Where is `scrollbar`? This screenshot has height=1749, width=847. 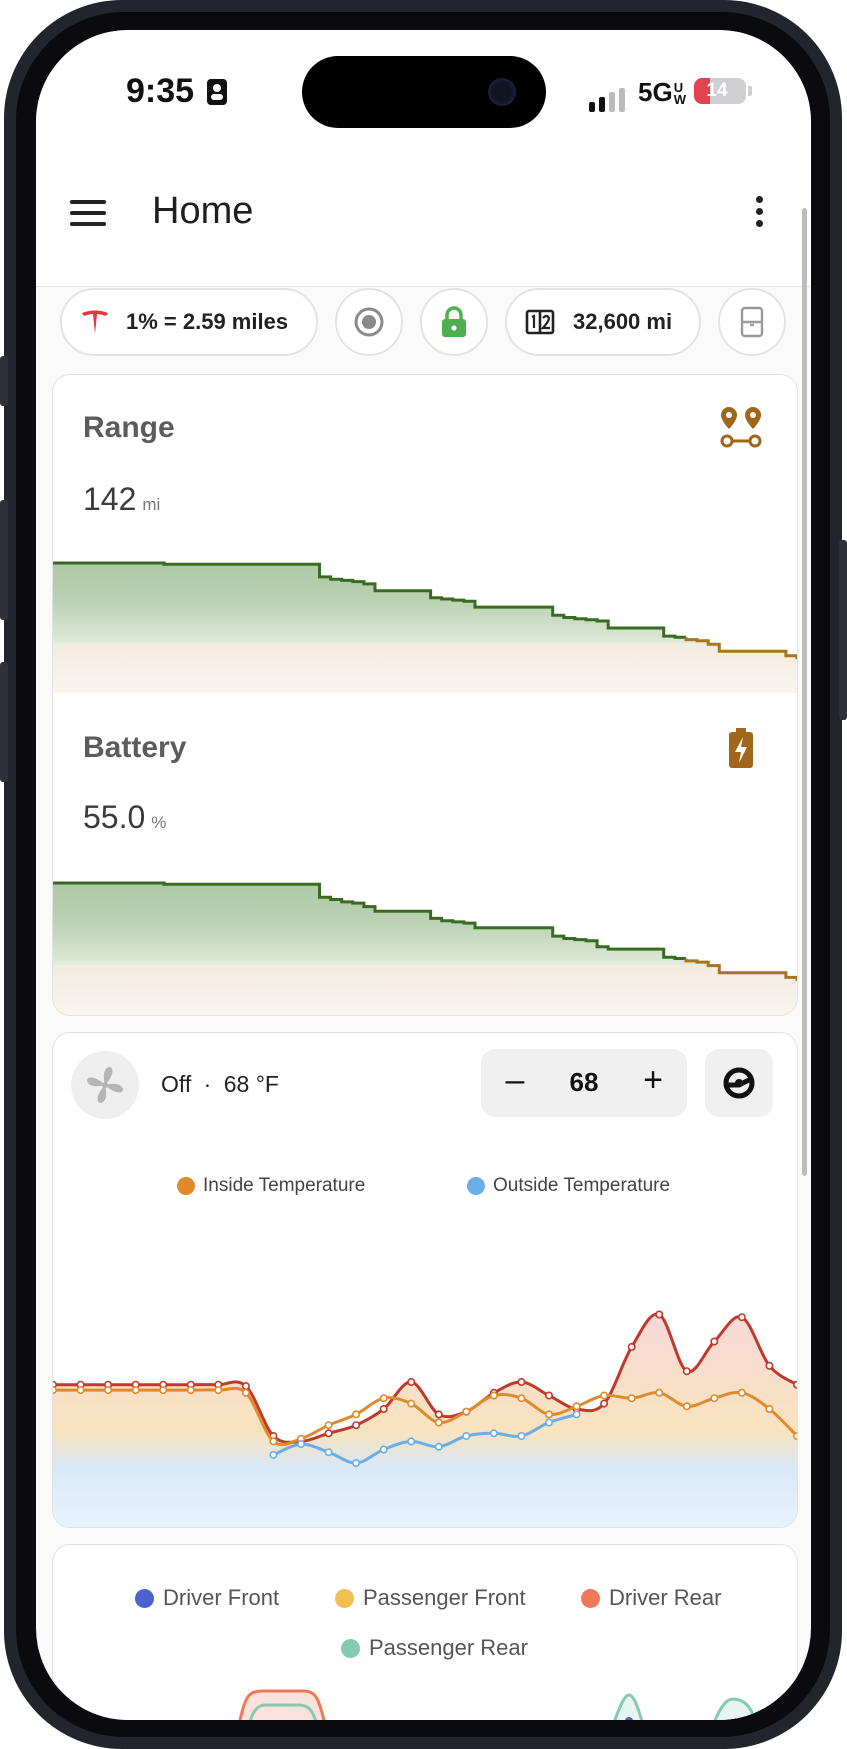
scrollbar is located at coordinates (804, 692).